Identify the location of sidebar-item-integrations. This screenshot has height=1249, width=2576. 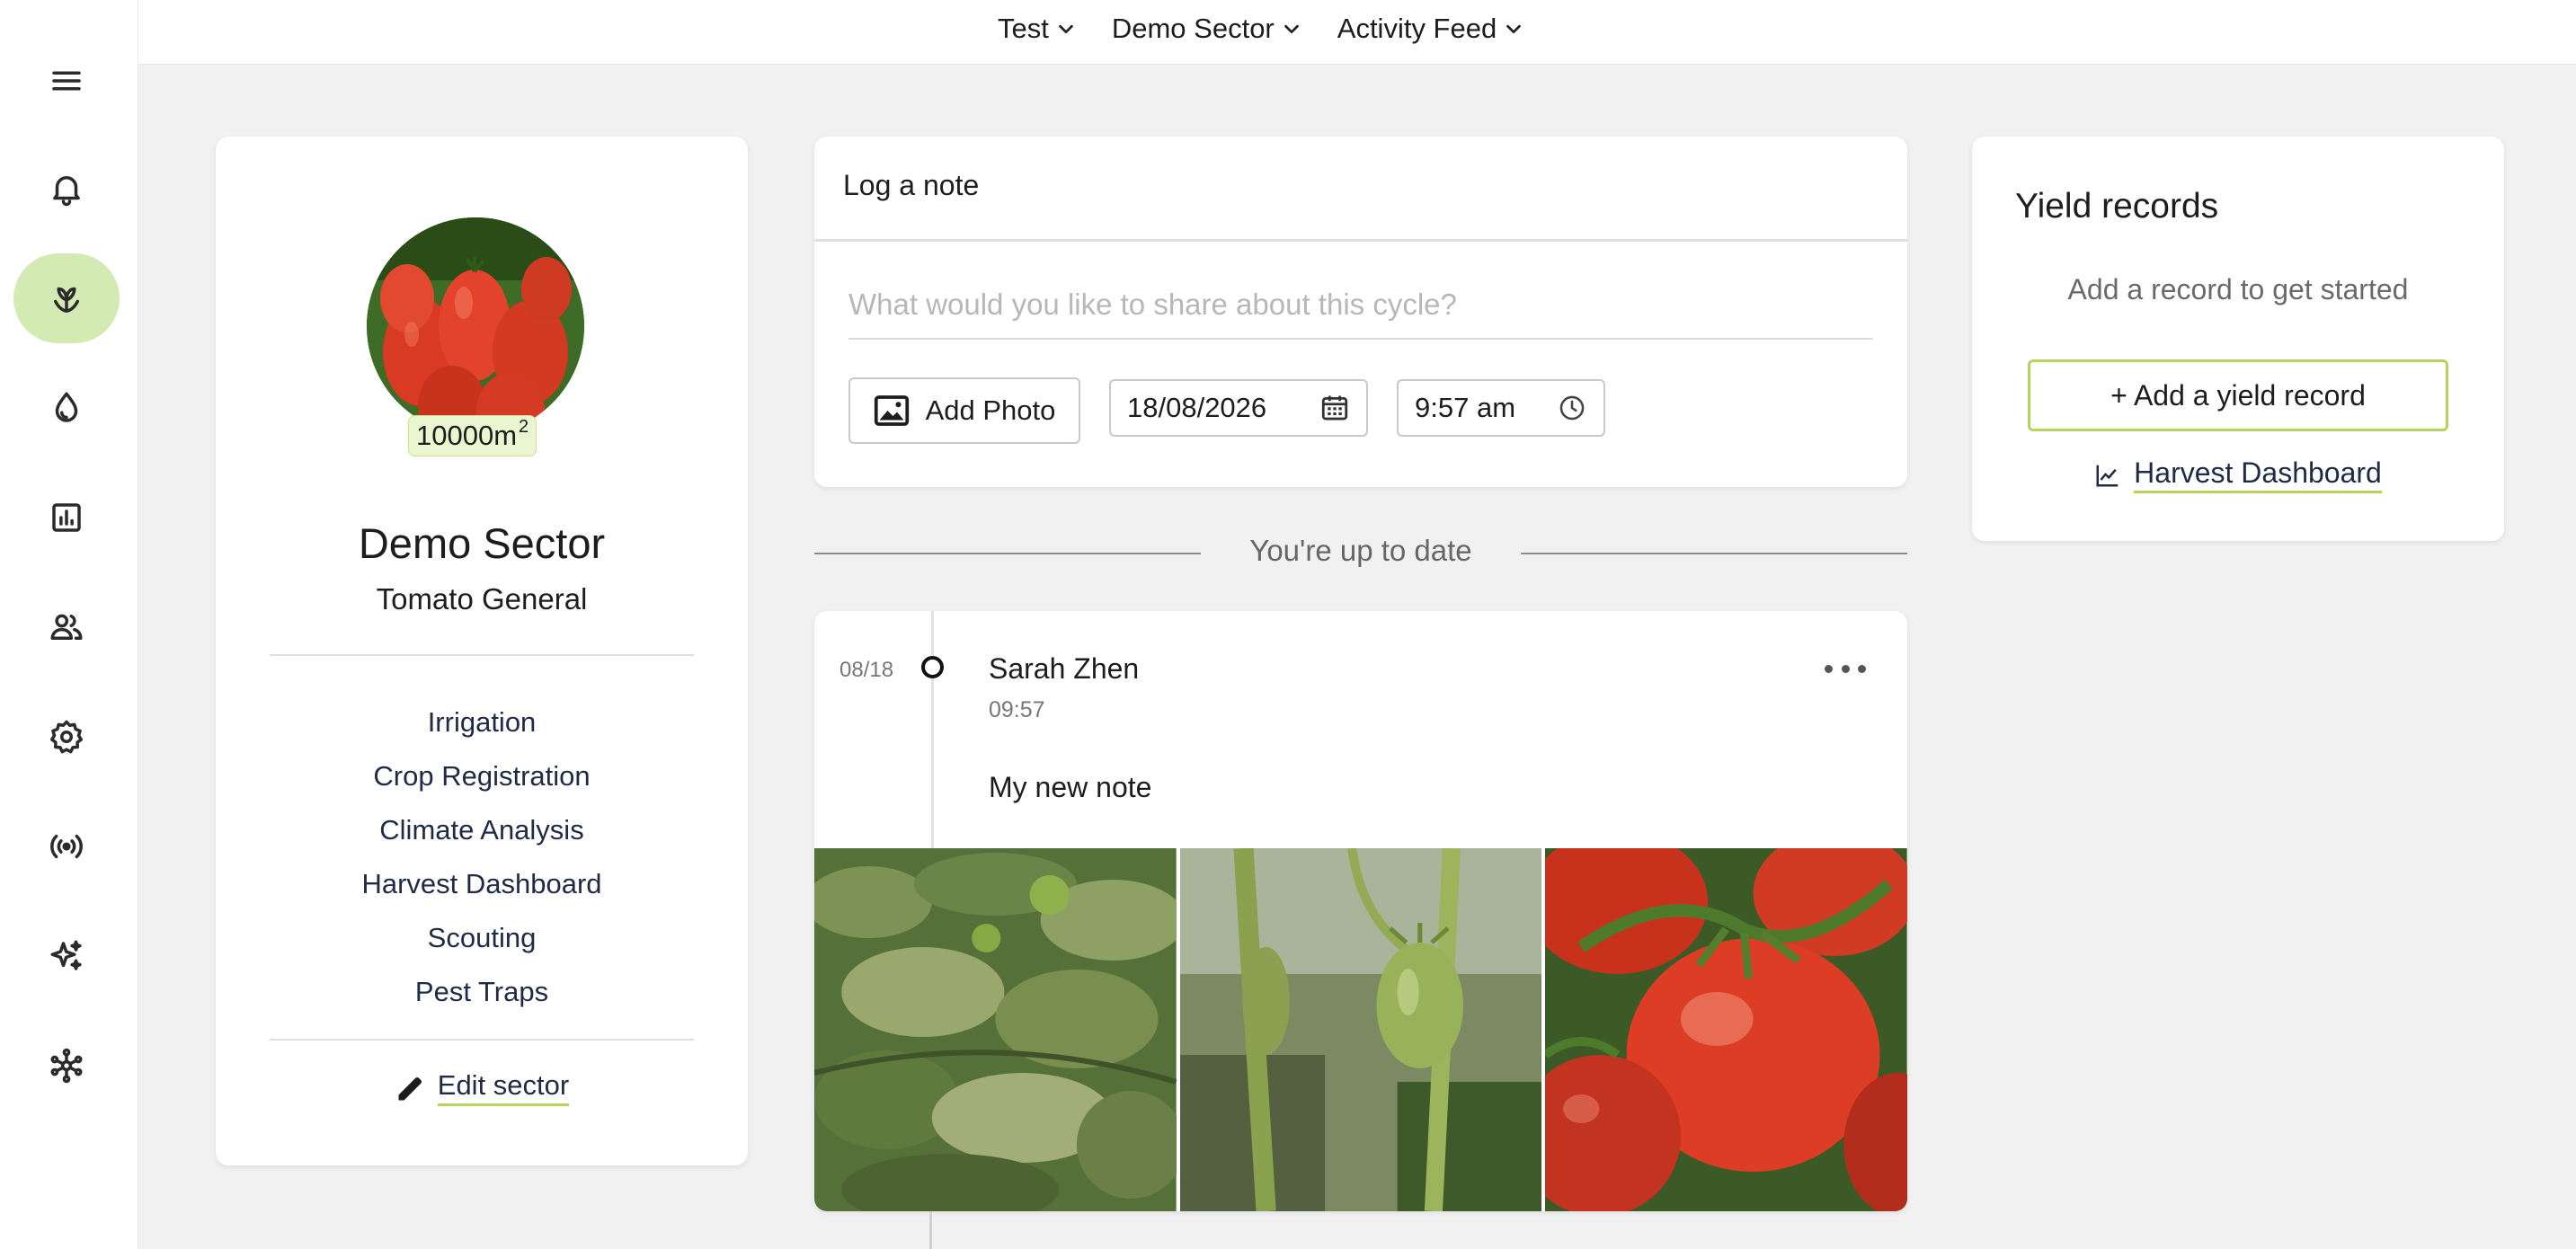
(66, 1066).